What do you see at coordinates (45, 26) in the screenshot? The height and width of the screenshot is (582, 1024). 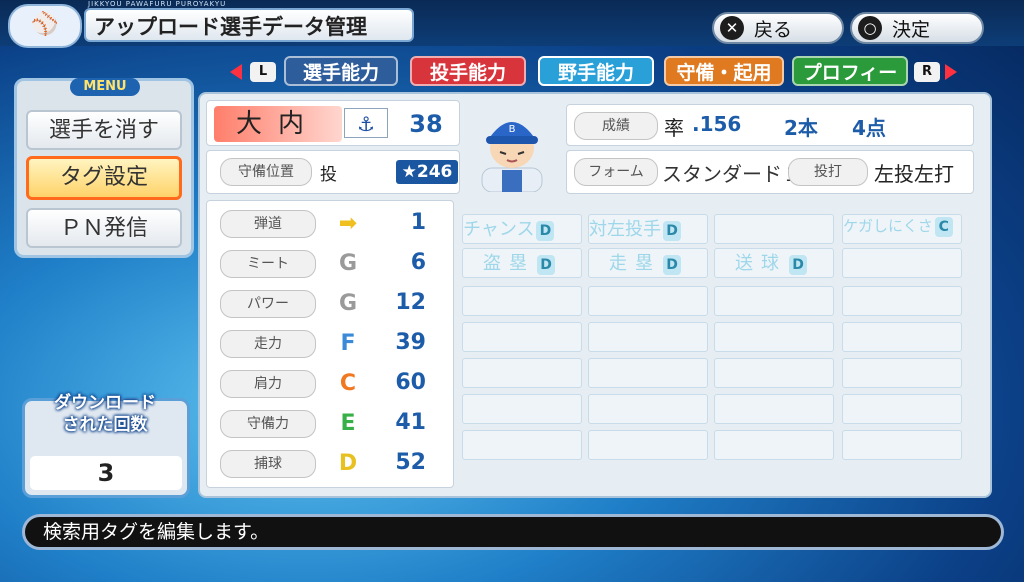 I see `baseball-logo-icon: ⚾` at bounding box center [45, 26].